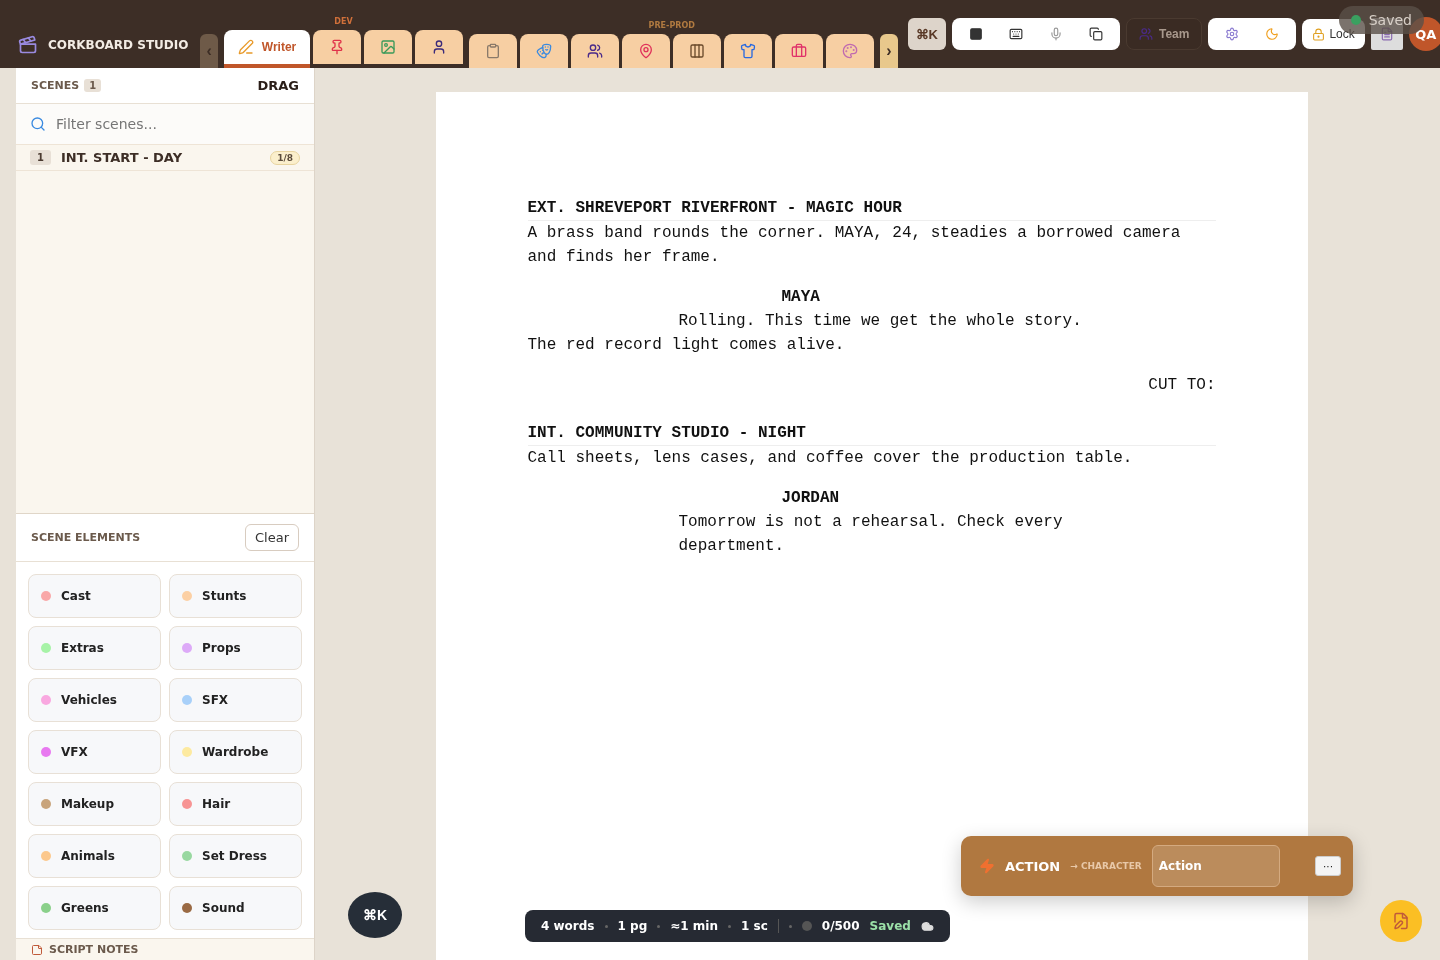 Image resolution: width=1440 pixels, height=960 pixels. Describe the element at coordinates (272, 537) in the screenshot. I see `clear-button: Clear` at that location.